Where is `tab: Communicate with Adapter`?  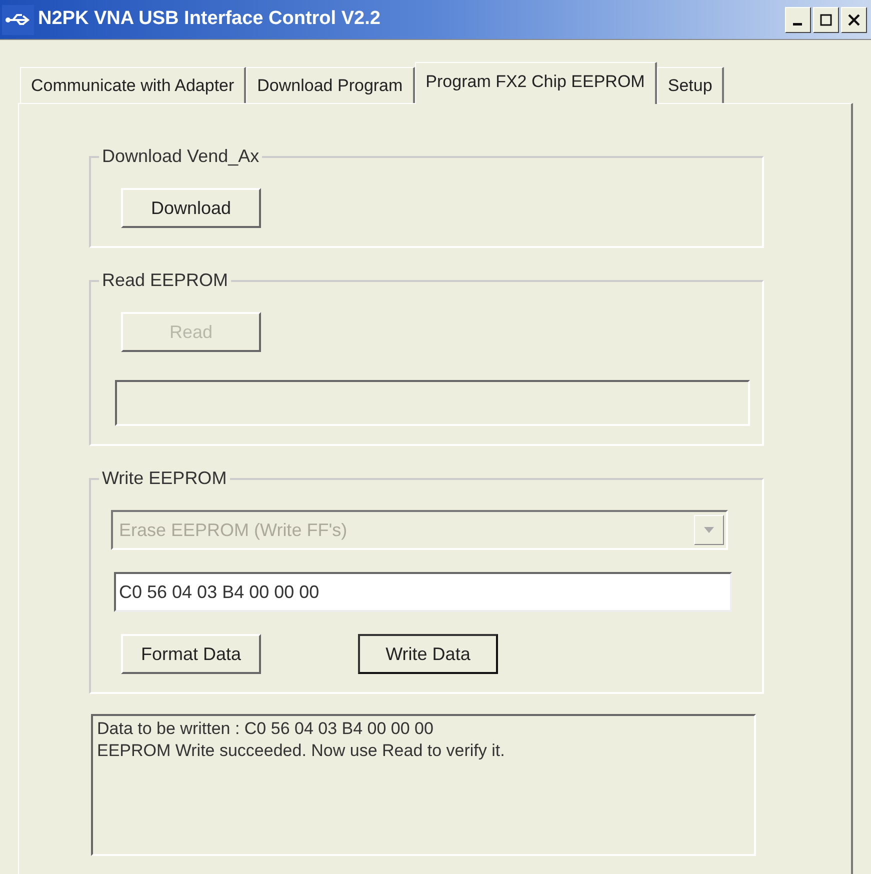 tab: Communicate with Adapter is located at coordinates (133, 85).